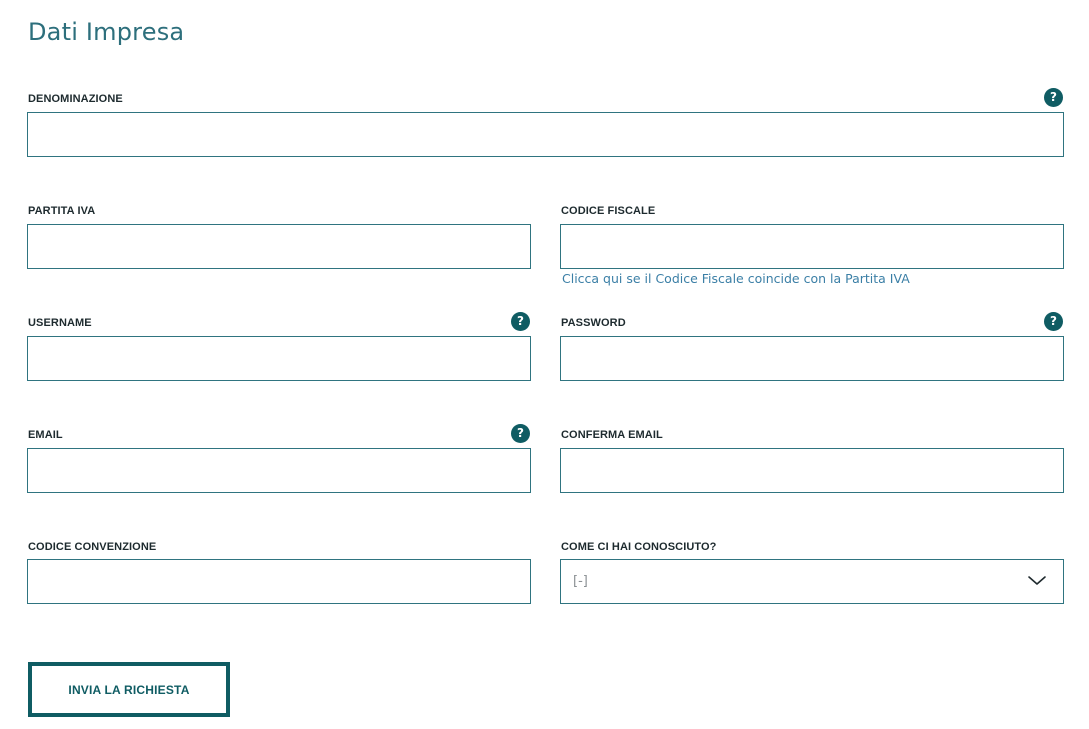 Image resolution: width=1089 pixels, height=729 pixels. Describe the element at coordinates (812, 470) in the screenshot. I see `conferma-email-input` at that location.